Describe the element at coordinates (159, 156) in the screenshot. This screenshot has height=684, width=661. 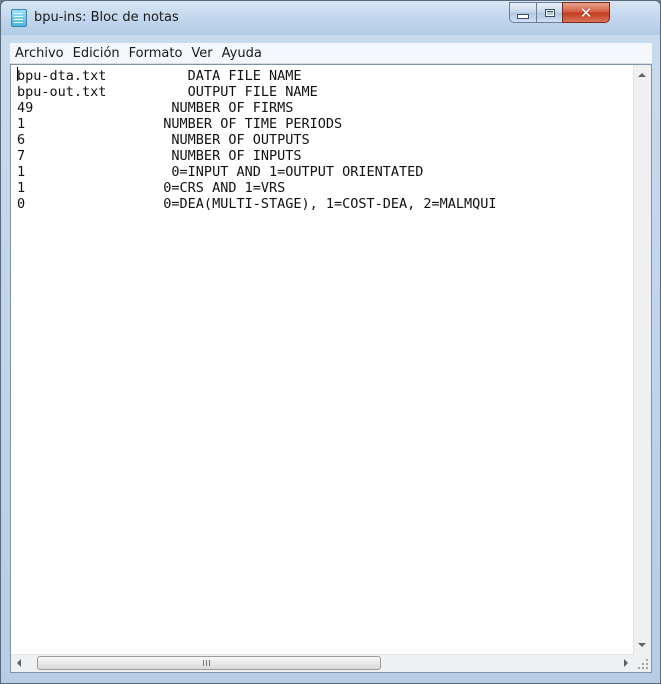
I see `text-line: 7 NUMBER OF INPUTS` at that location.